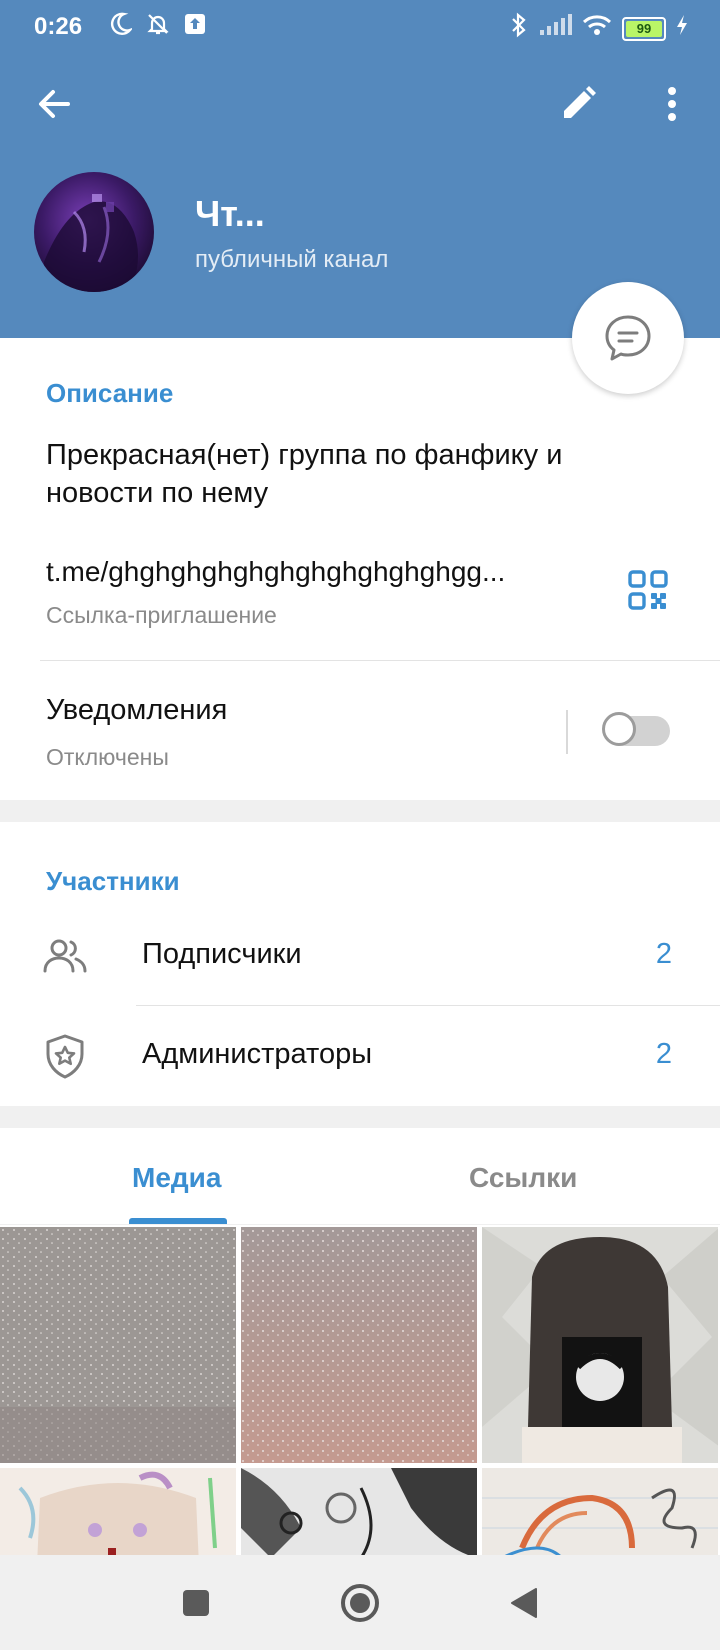  I want to click on edit-button, so click(578, 104).